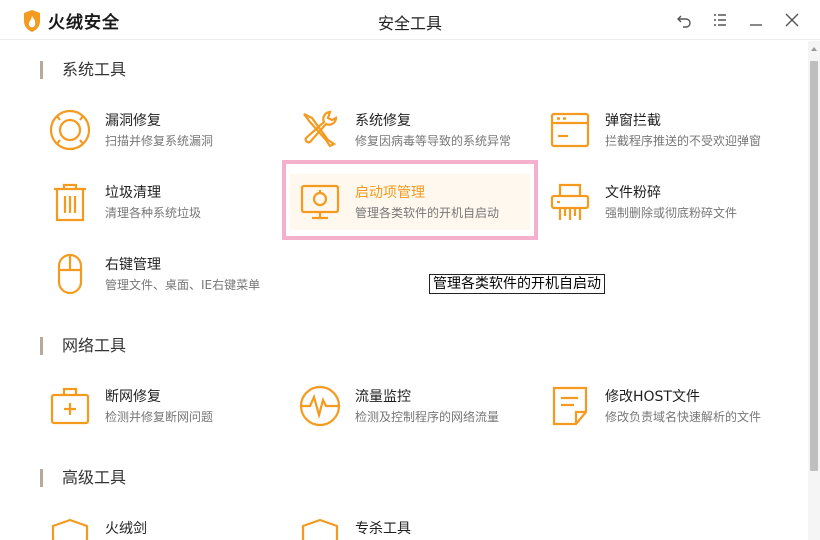 This screenshot has width=820, height=540. I want to click on tool-desc: 检测及控制程序的网络流量, so click(427, 417).